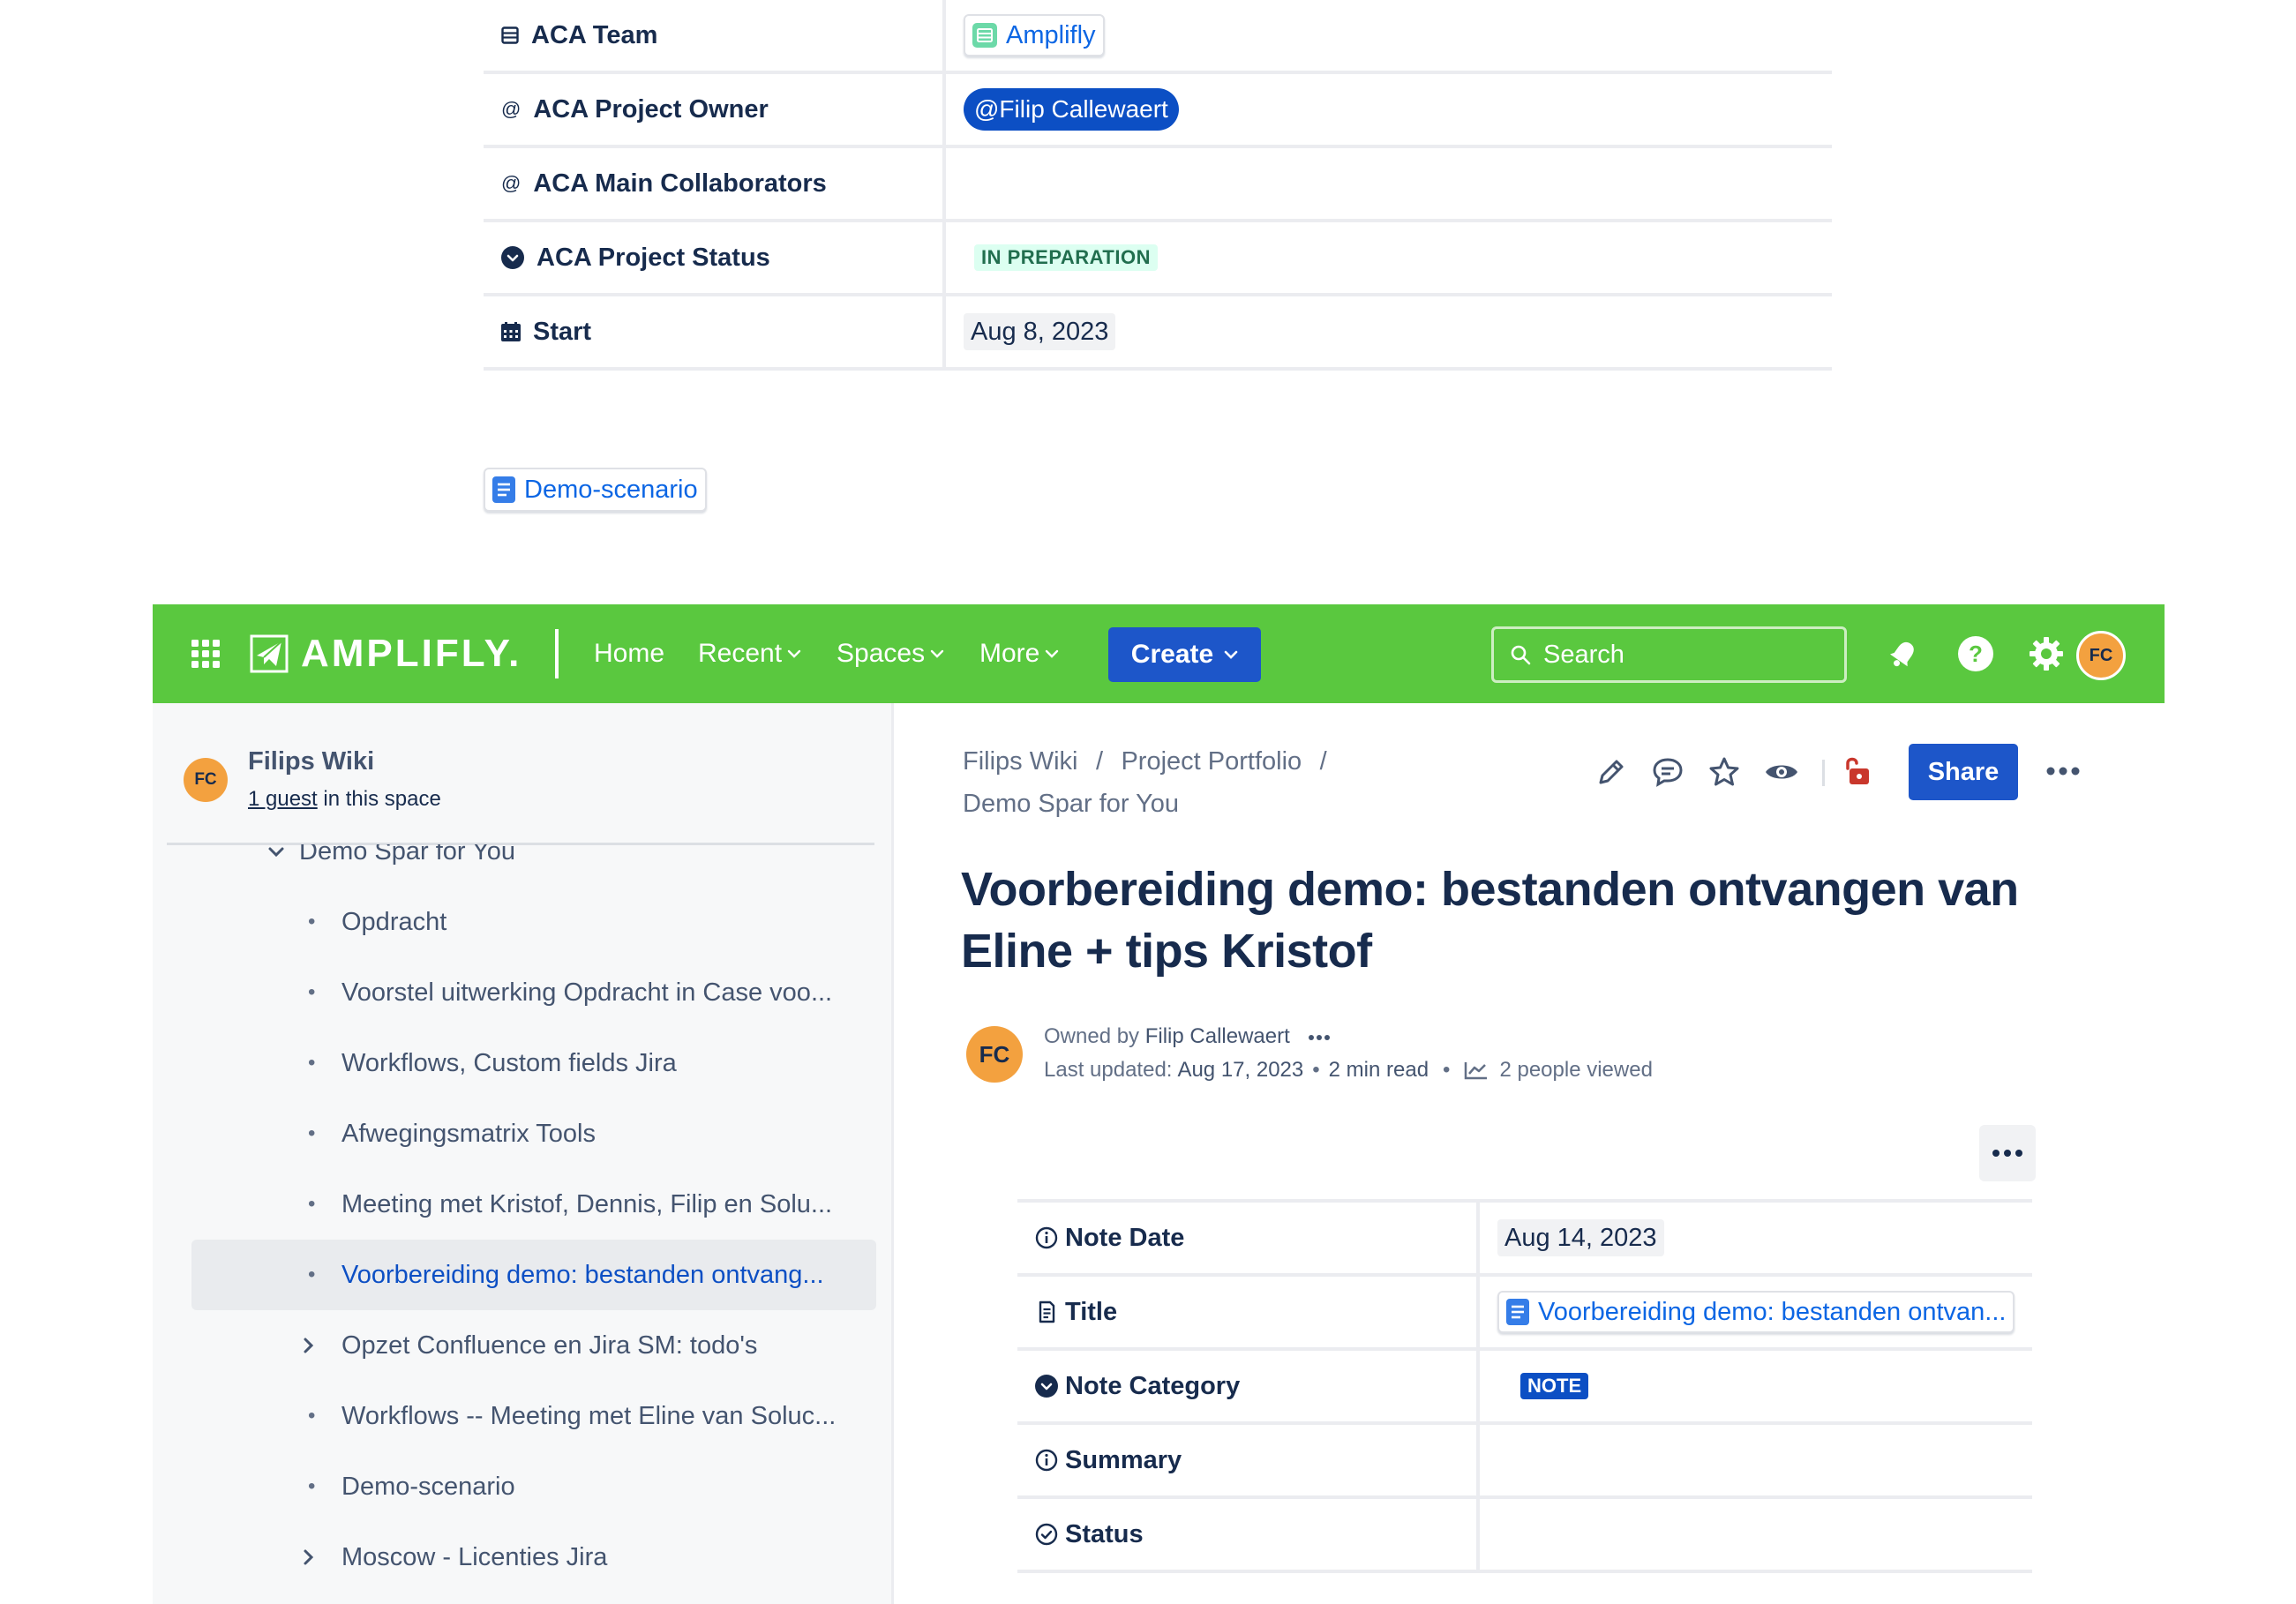  I want to click on byline-owner: Owned by Filip Callewaert, so click(1187, 1036).